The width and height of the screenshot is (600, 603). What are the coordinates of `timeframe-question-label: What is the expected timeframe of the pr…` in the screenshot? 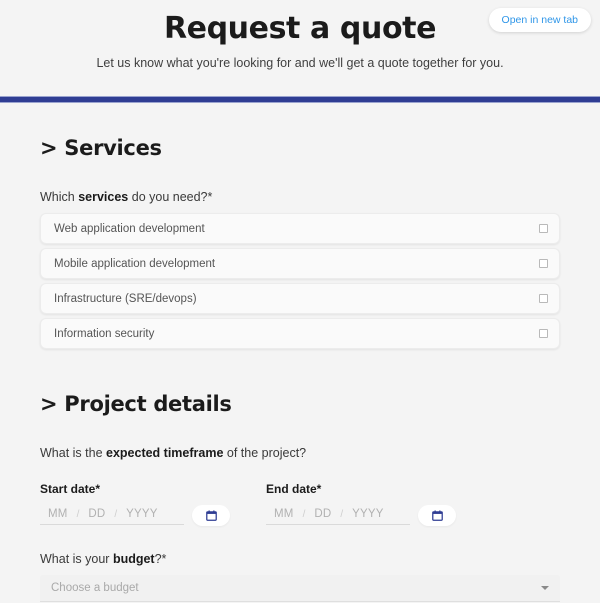 It's located at (300, 453).